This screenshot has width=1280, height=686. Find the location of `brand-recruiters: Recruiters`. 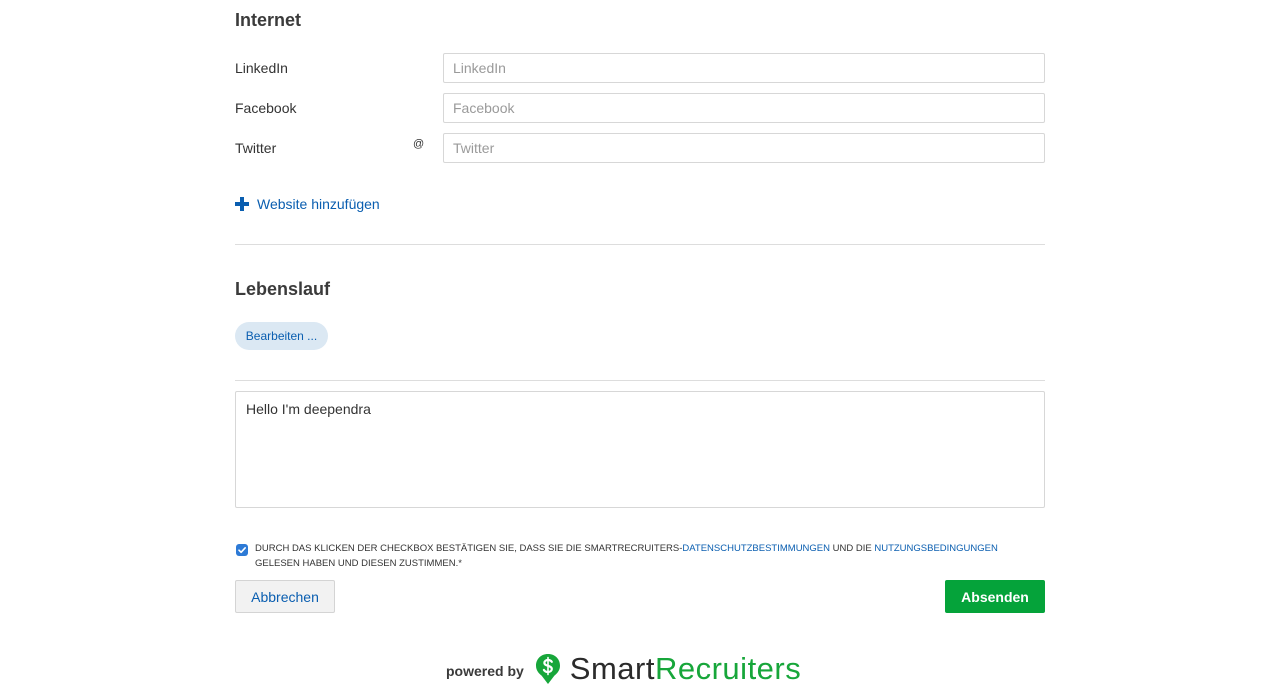

brand-recruiters: Recruiters is located at coordinates (728, 668).